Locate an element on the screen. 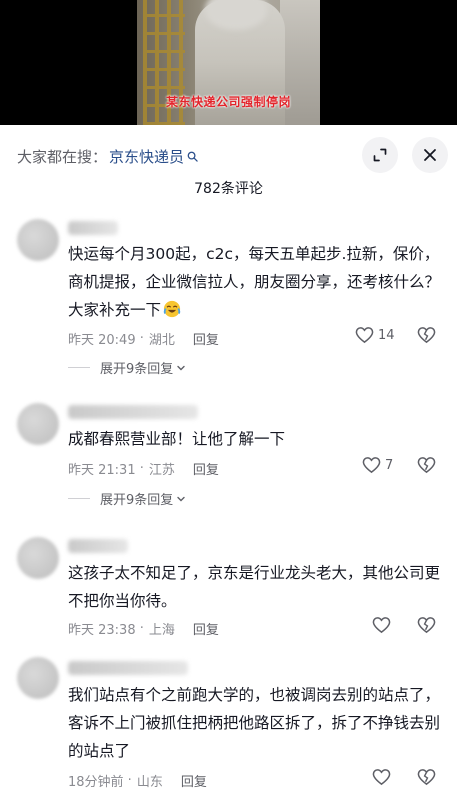  comment-location: 山东 is located at coordinates (149, 782).